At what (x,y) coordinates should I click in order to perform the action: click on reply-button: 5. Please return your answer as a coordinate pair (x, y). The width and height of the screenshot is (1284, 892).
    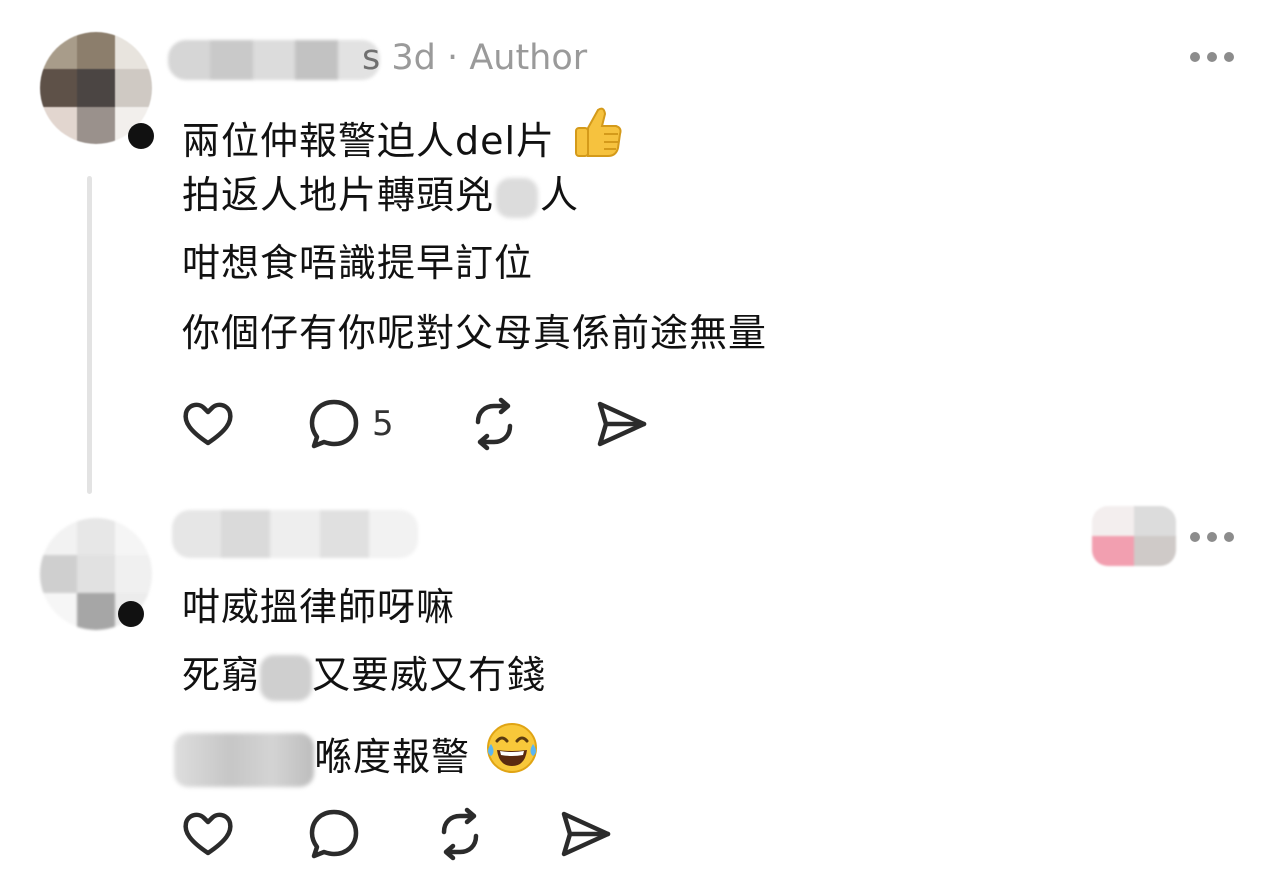
    Looking at the image, I should click on (350, 424).